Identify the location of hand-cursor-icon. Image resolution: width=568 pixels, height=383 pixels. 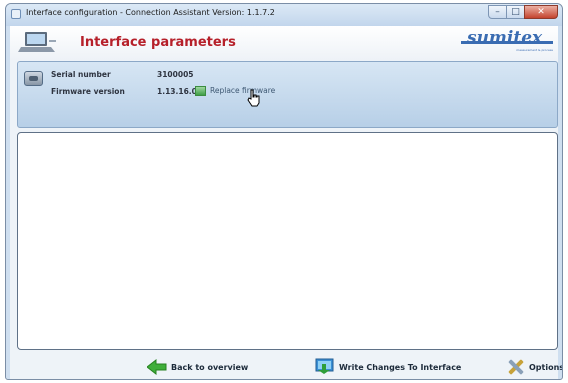
(253, 98).